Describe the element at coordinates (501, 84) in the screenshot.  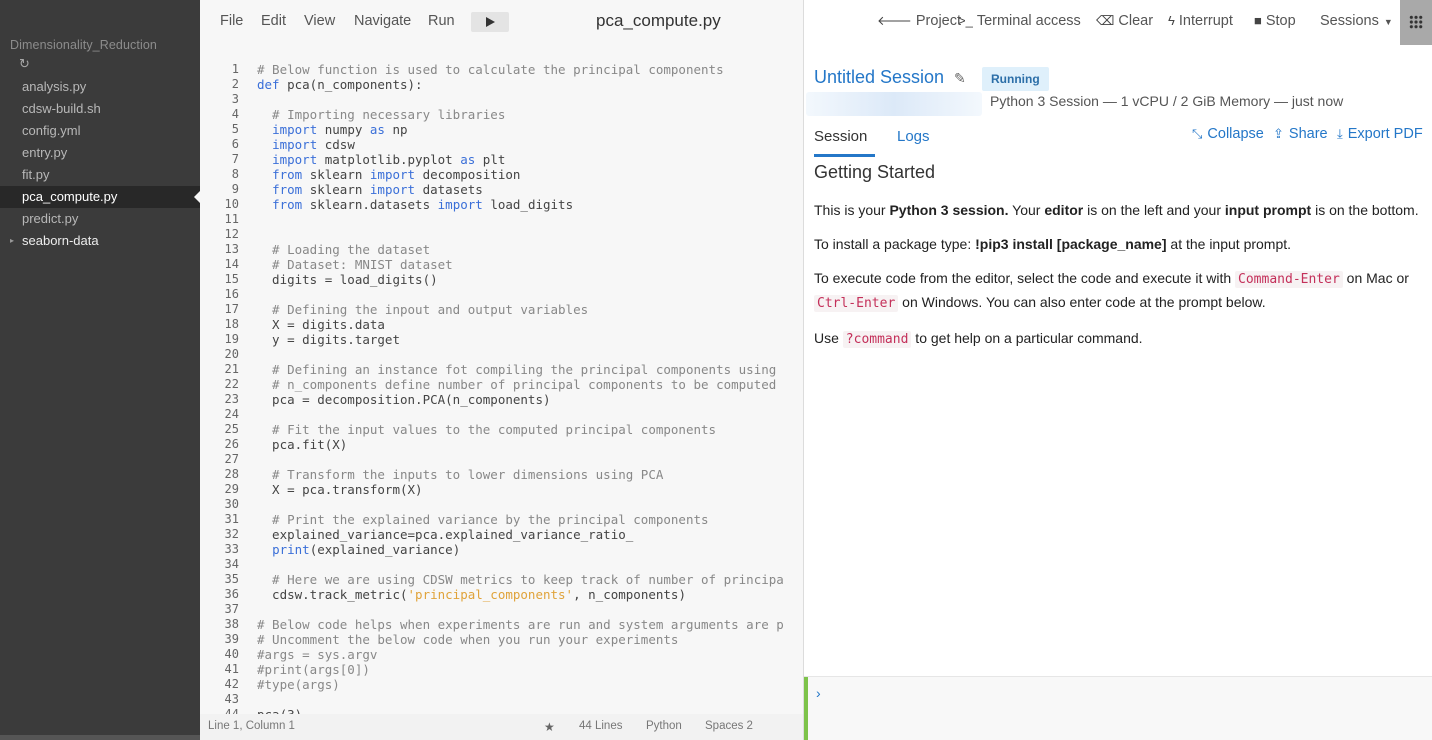
I see `code-line: 2 def pca(n_components):` at that location.